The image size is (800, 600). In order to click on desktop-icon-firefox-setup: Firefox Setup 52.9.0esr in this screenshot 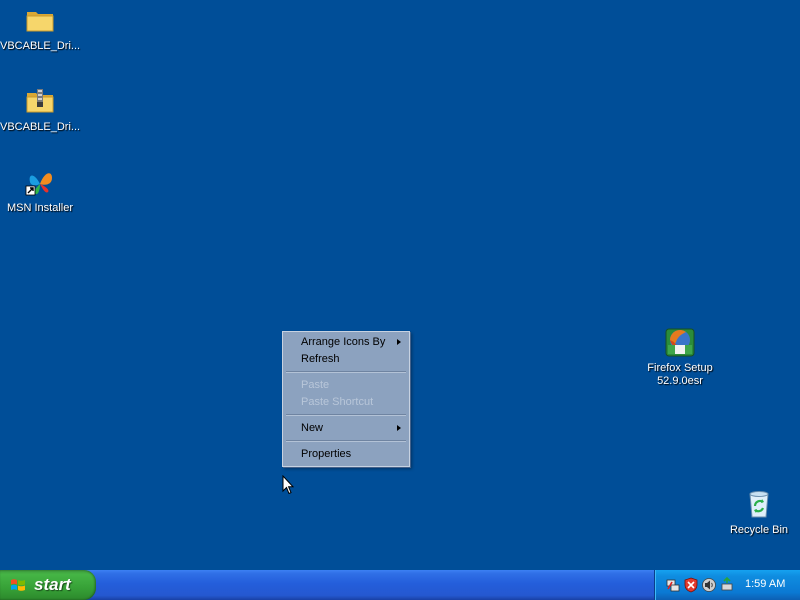, I will do `click(680, 357)`.